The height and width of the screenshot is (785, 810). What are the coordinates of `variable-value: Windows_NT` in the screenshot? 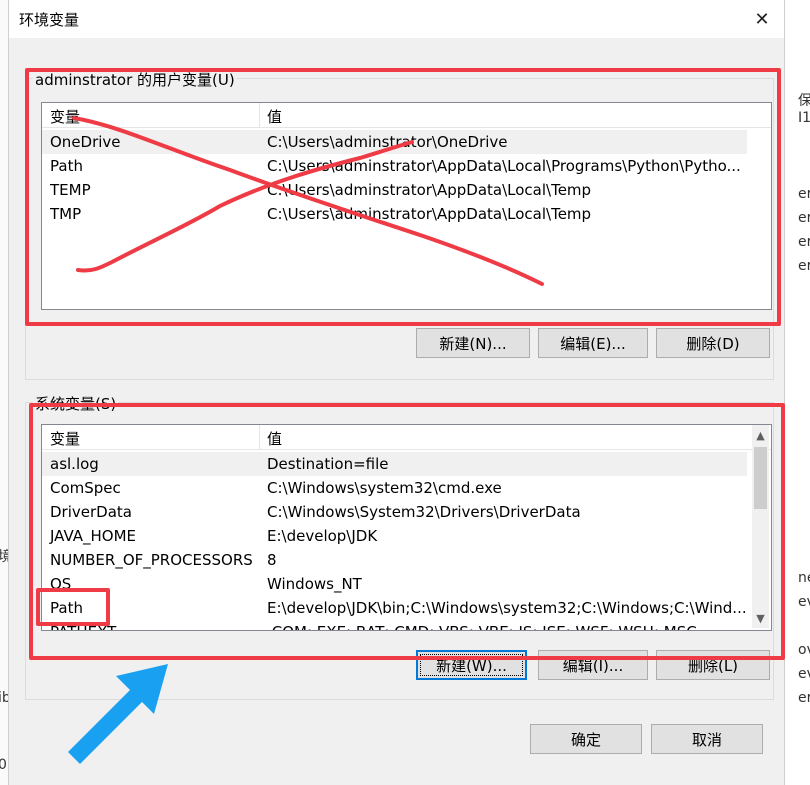 It's located at (314, 584).